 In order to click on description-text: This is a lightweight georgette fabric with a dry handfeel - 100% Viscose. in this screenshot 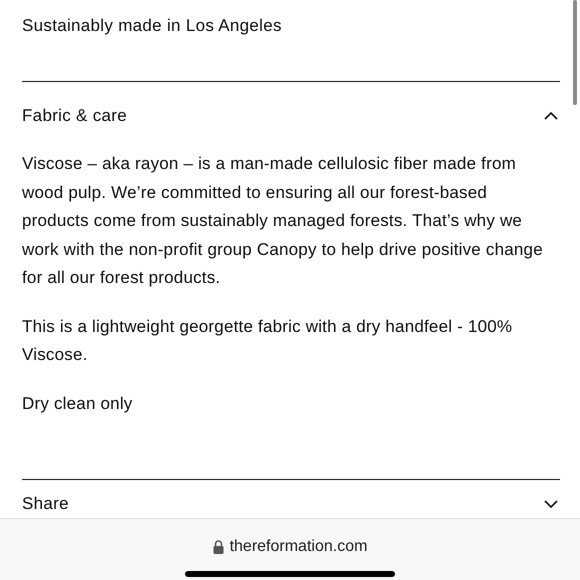, I will do `click(268, 341)`.